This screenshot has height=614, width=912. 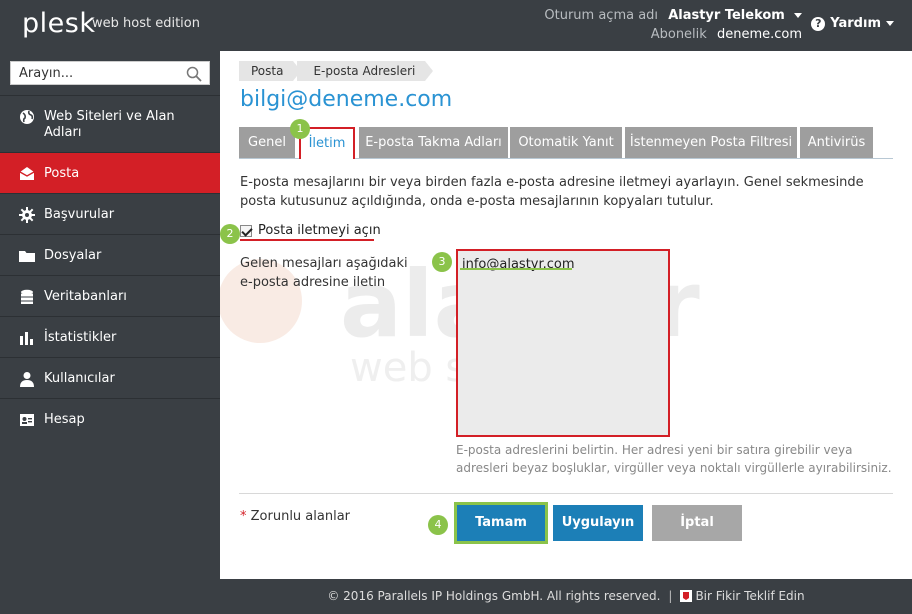 I want to click on page-title: bilgi@deneme.com, so click(x=346, y=99).